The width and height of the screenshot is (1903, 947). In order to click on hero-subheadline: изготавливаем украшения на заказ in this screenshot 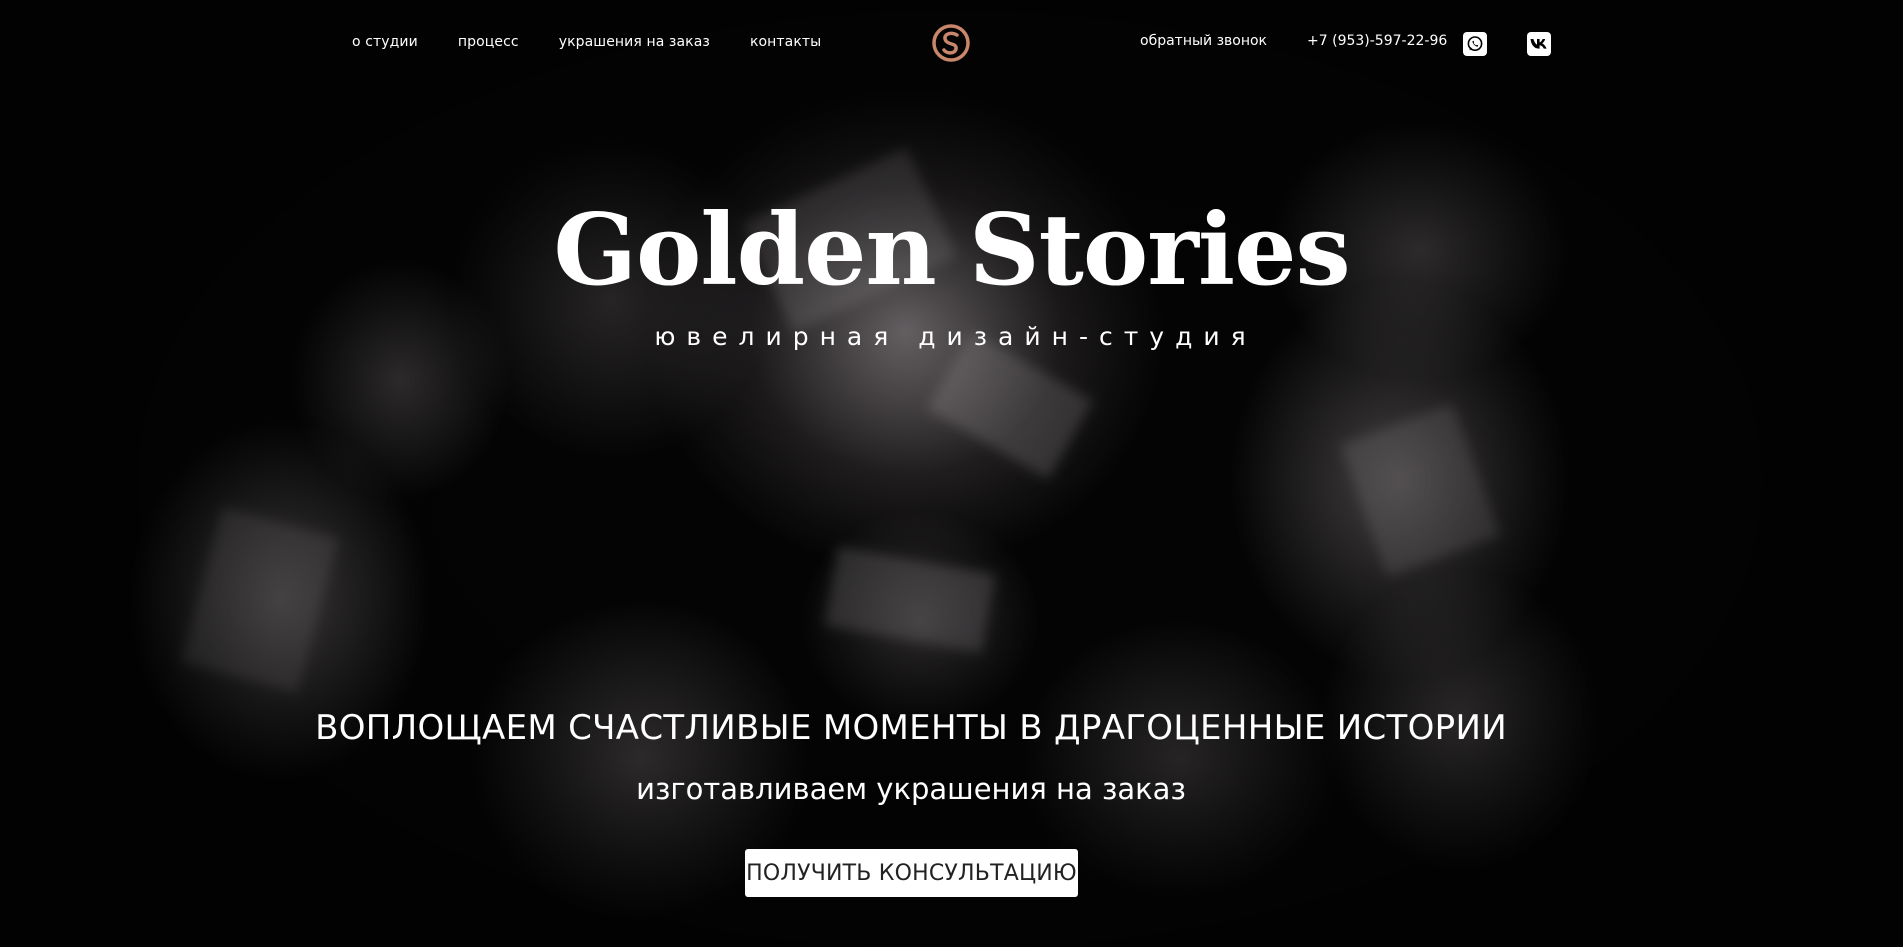, I will do `click(911, 789)`.